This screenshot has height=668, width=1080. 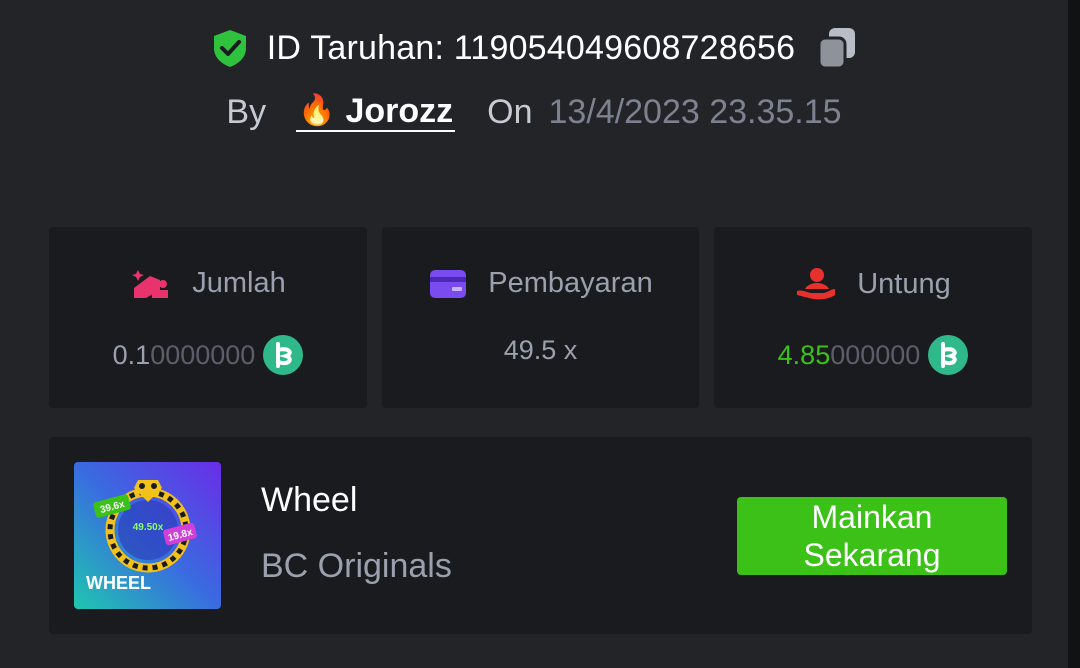 I want to click on payout-card: Pembayaran 49.5 x, so click(x=540, y=317).